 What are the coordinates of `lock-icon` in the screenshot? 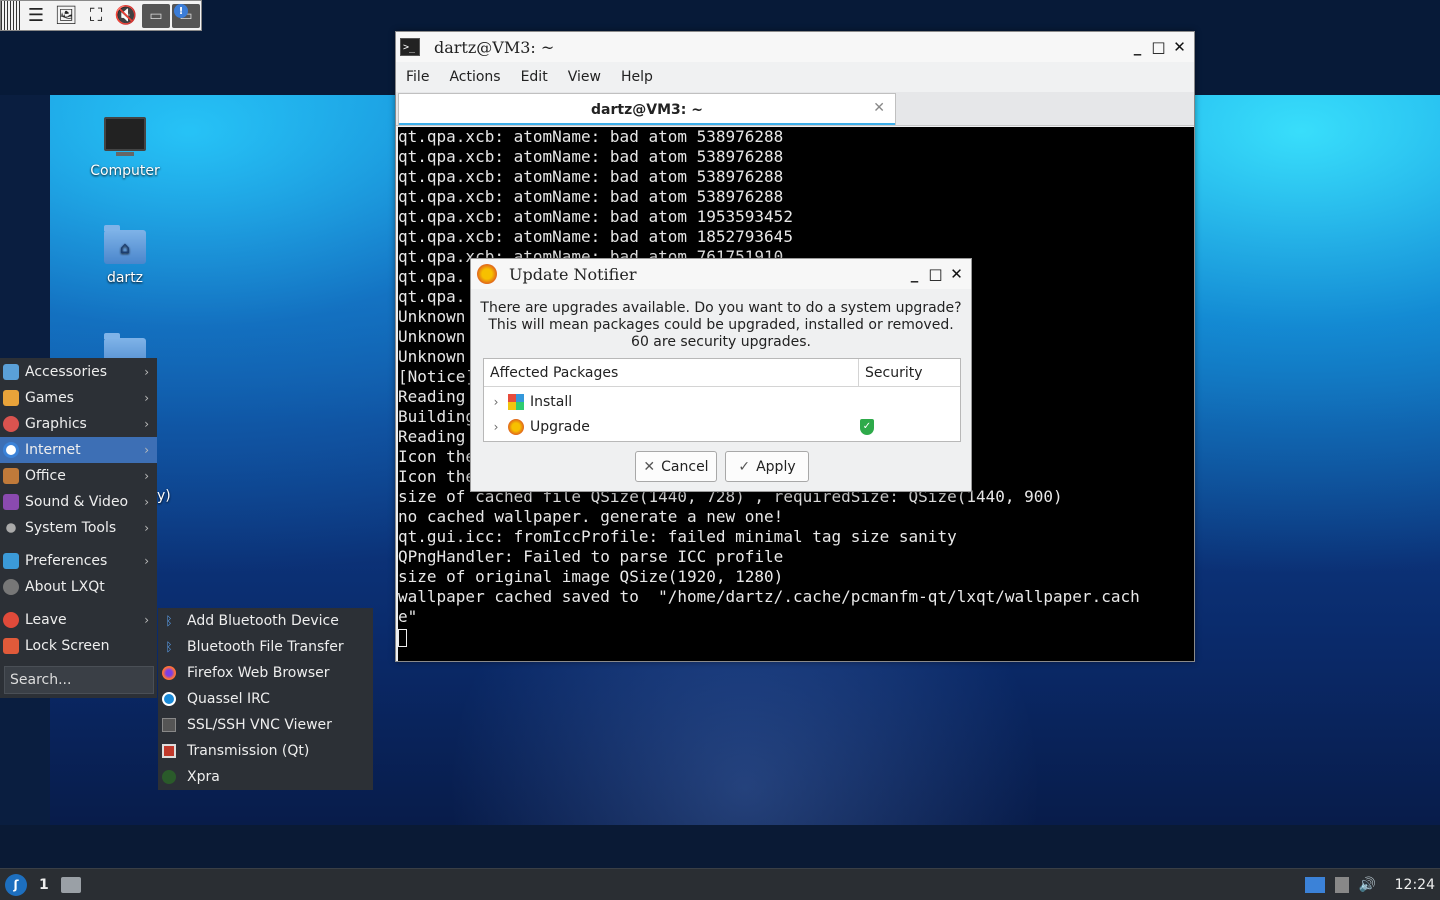 It's located at (11, 646).